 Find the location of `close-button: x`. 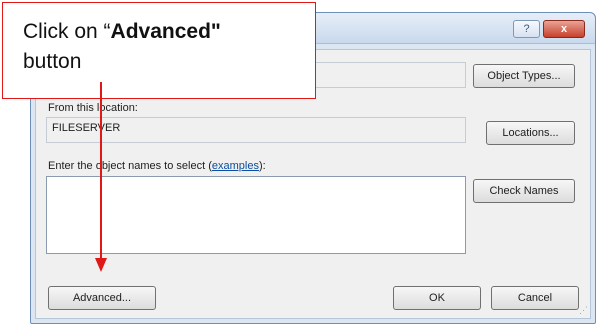

close-button: x is located at coordinates (564, 29).